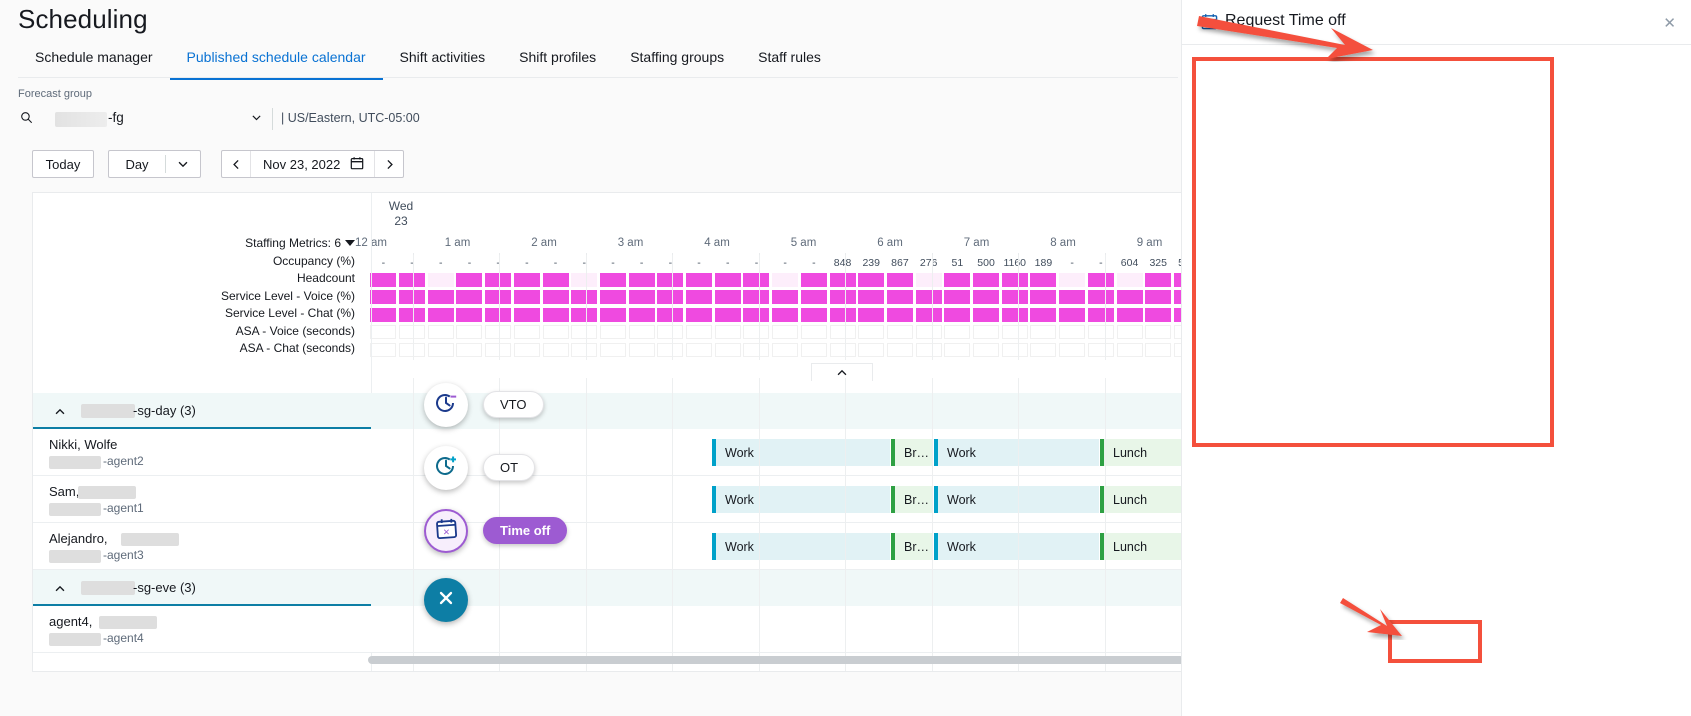 The height and width of the screenshot is (716, 1691). I want to click on close-icon: ✕, so click(1669, 23).